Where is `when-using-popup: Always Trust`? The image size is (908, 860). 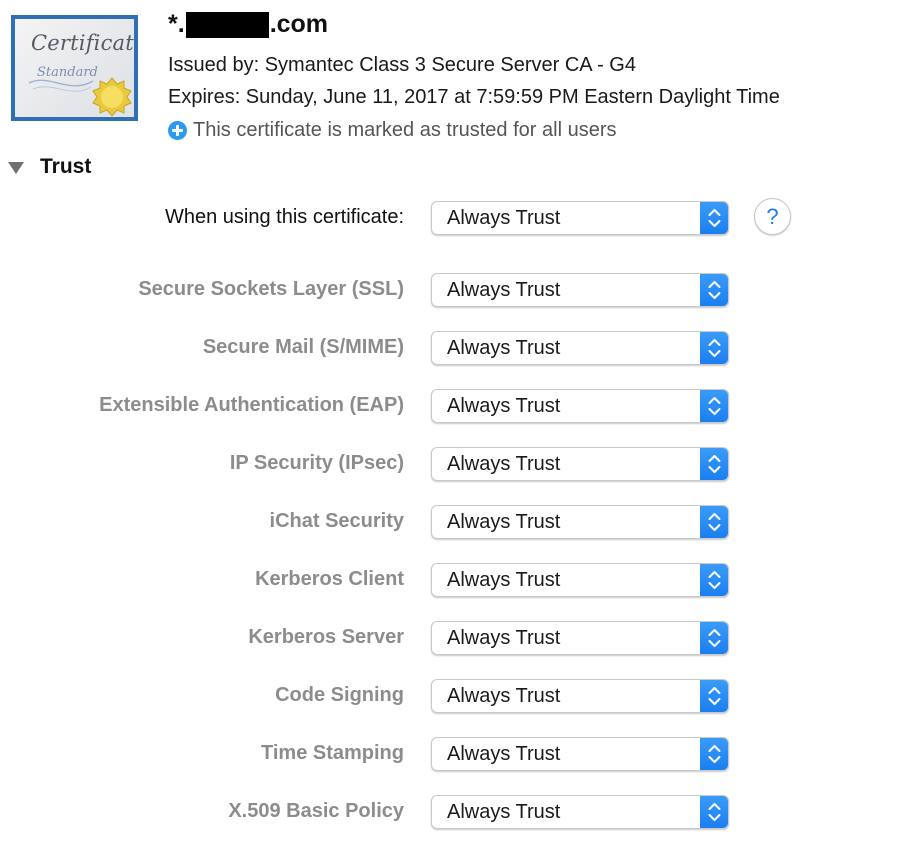
when-using-popup: Always Trust is located at coordinates (580, 218).